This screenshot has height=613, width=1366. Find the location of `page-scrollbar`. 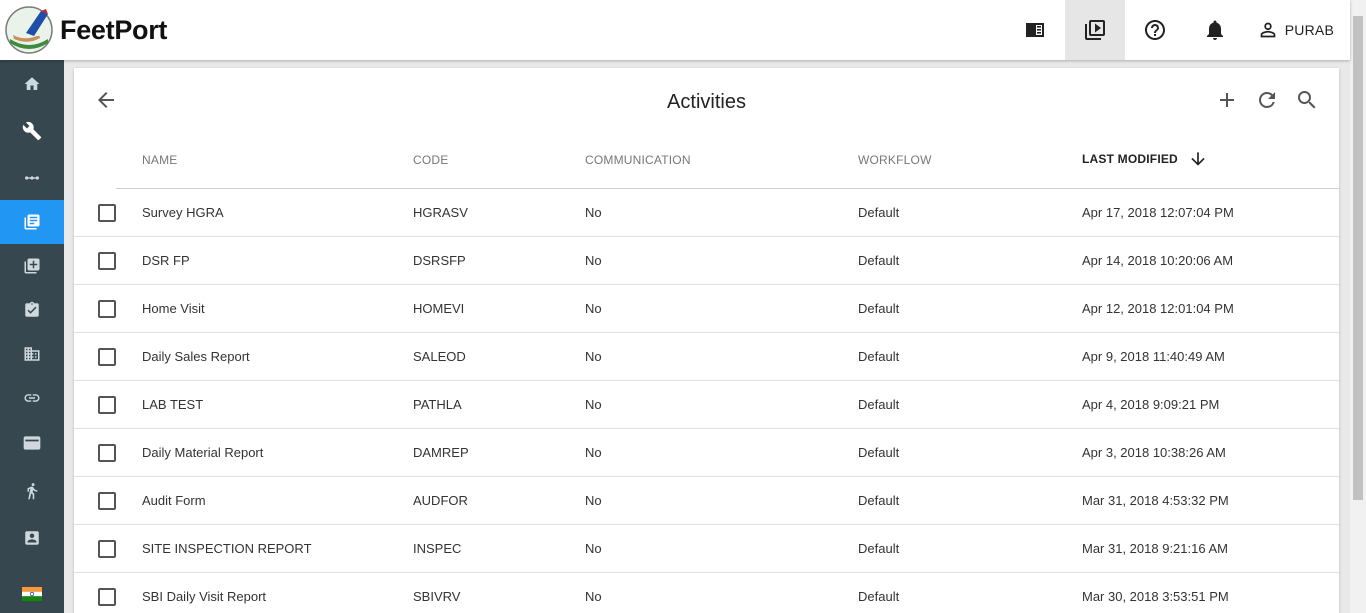

page-scrollbar is located at coordinates (1358, 306).